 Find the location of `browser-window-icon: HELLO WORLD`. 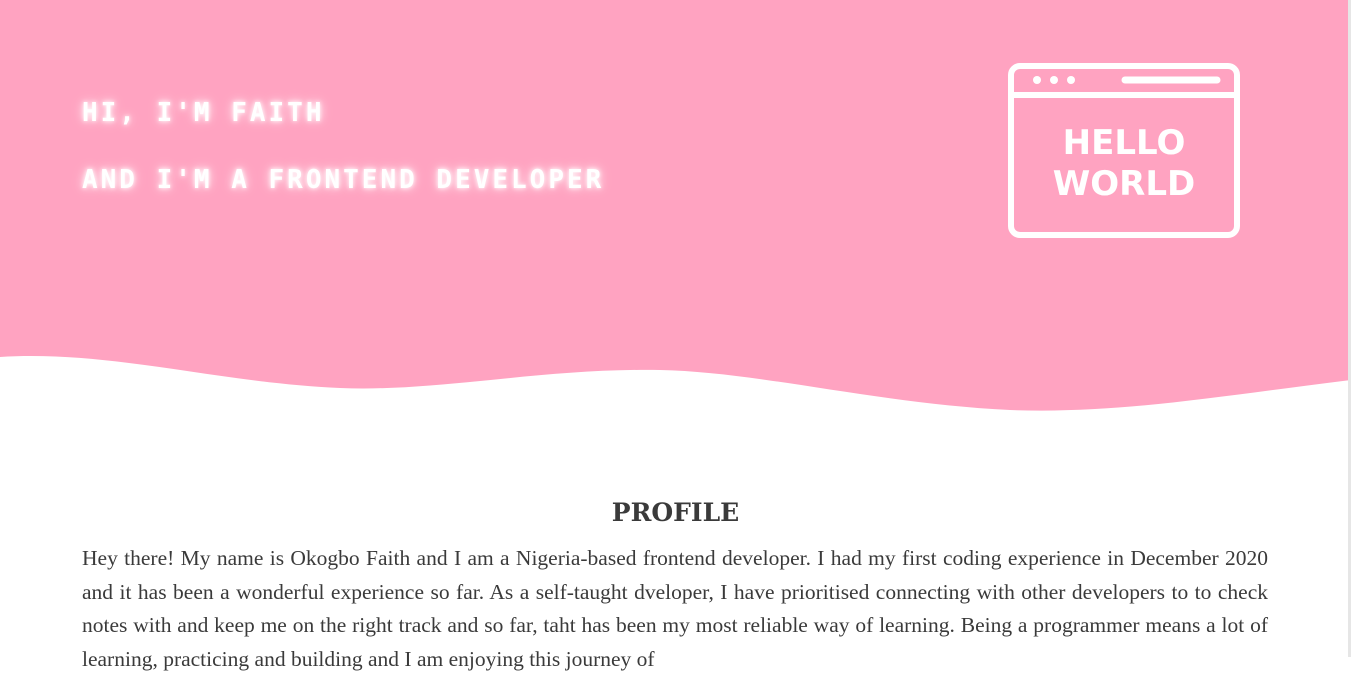

browser-window-icon: HELLO WORLD is located at coordinates (1124, 150).